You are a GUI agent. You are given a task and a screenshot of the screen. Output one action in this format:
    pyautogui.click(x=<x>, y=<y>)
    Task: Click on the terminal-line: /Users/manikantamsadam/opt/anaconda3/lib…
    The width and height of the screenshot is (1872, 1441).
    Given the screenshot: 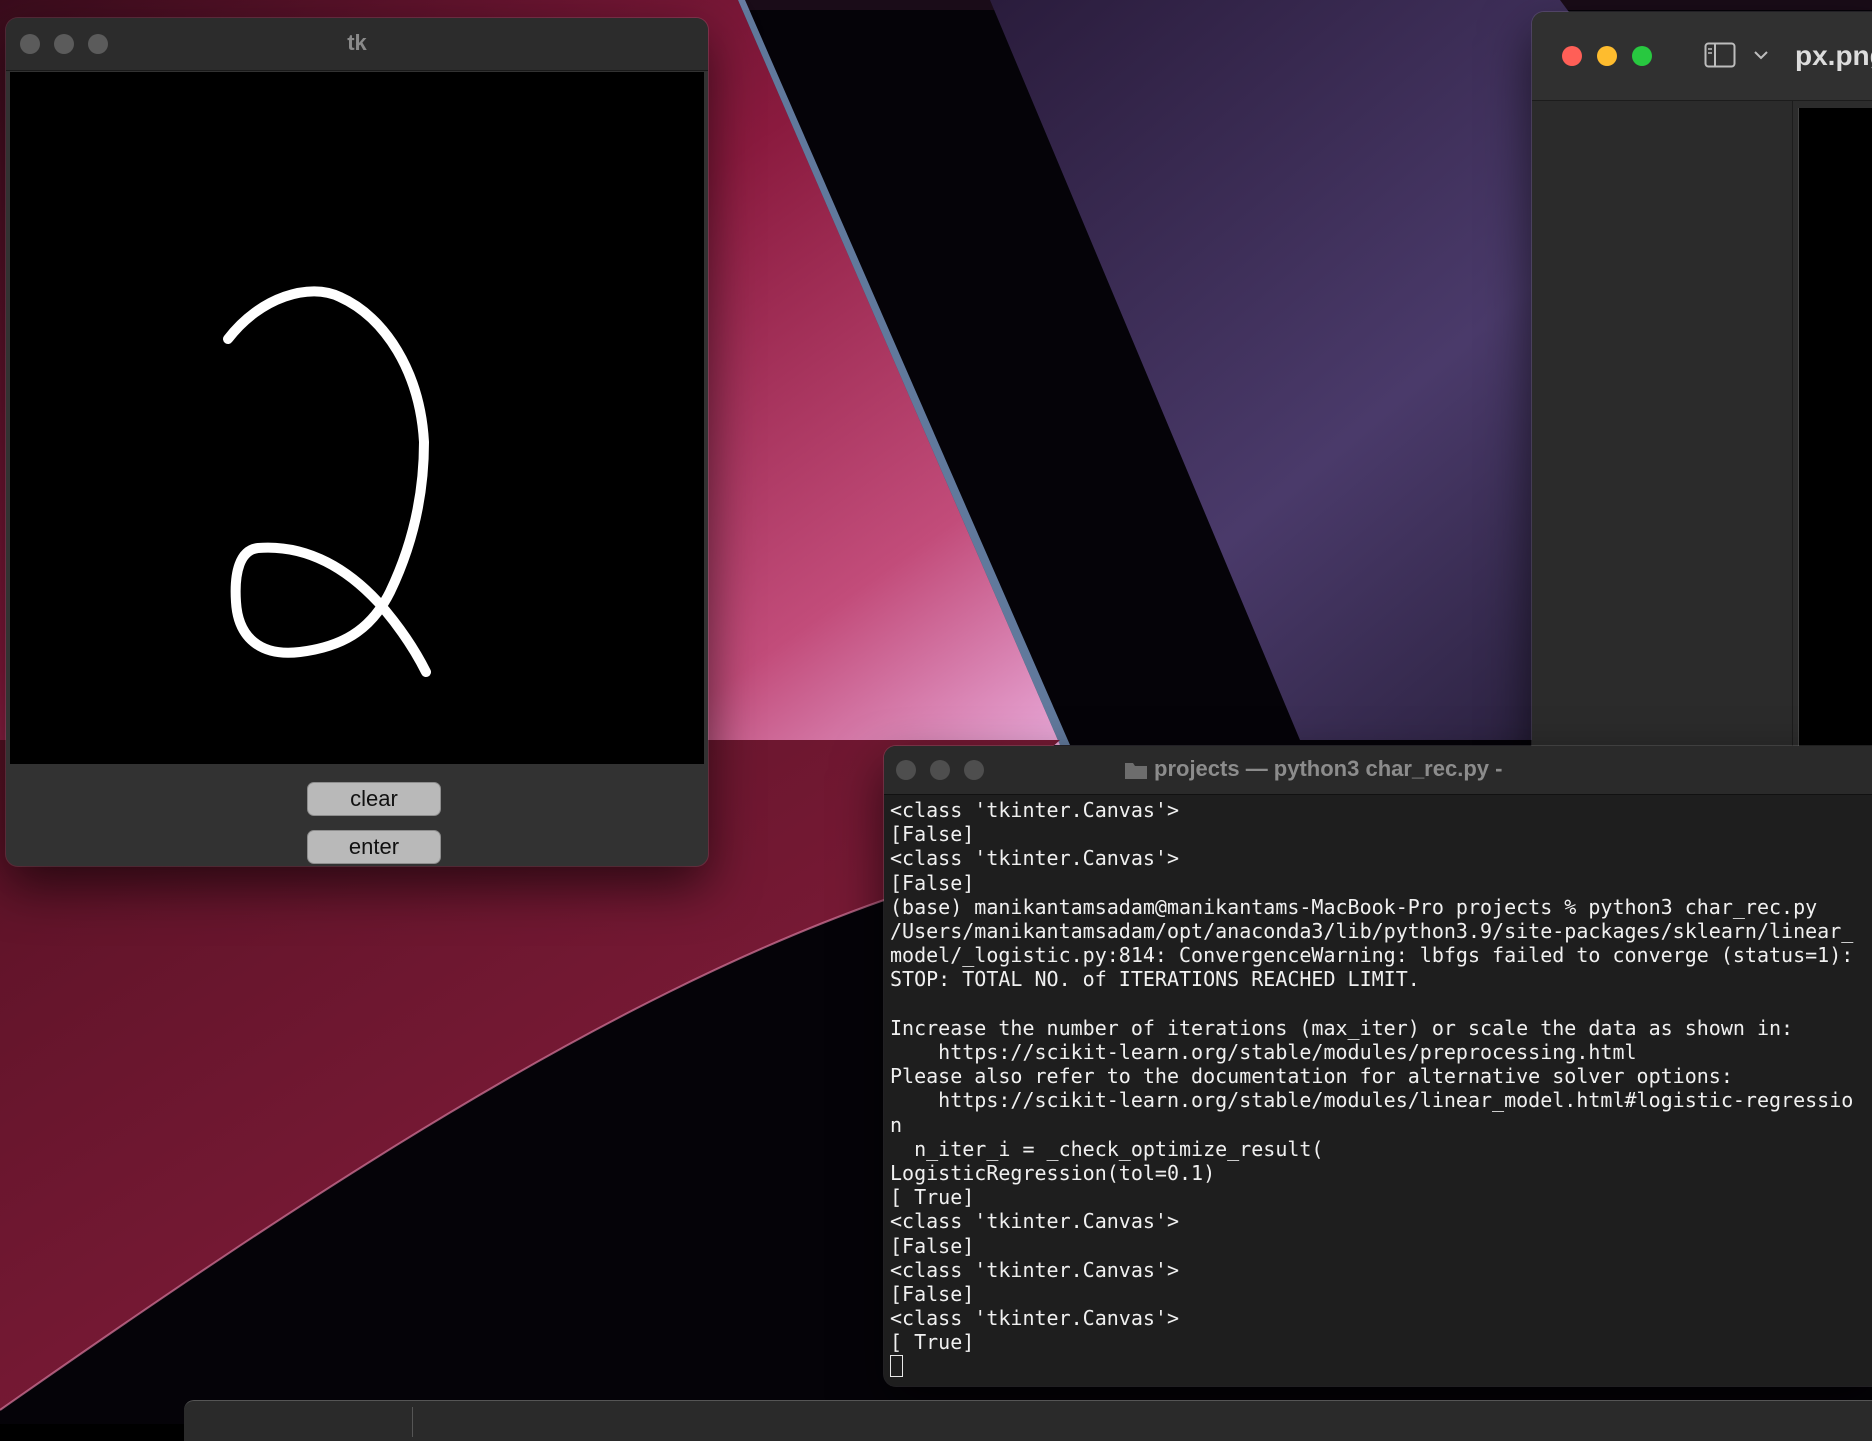 What is the action you would take?
    pyautogui.click(x=1372, y=931)
    